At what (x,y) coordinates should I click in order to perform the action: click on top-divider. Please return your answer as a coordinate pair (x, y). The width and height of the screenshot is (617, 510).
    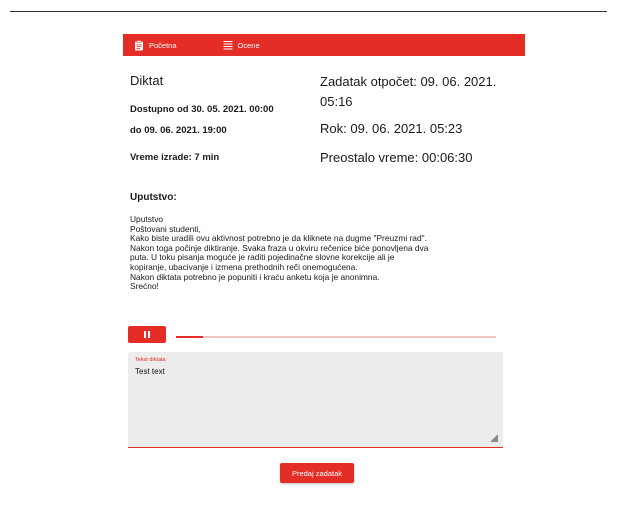
    Looking at the image, I should click on (308, 11).